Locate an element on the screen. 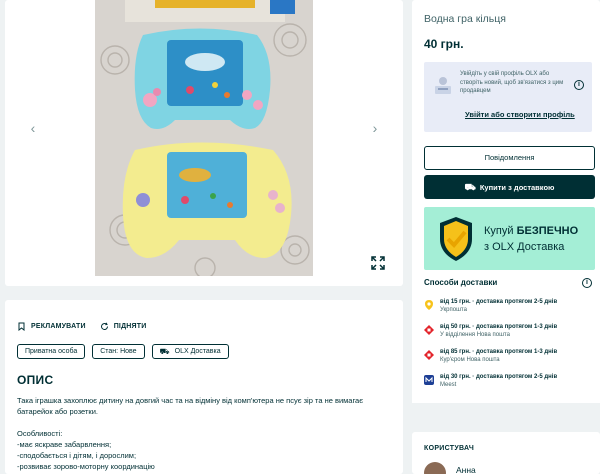 Image resolution: width=600 pixels, height=474 pixels. promote-label: РЕКЛАМУВАТИ is located at coordinates (58, 326).